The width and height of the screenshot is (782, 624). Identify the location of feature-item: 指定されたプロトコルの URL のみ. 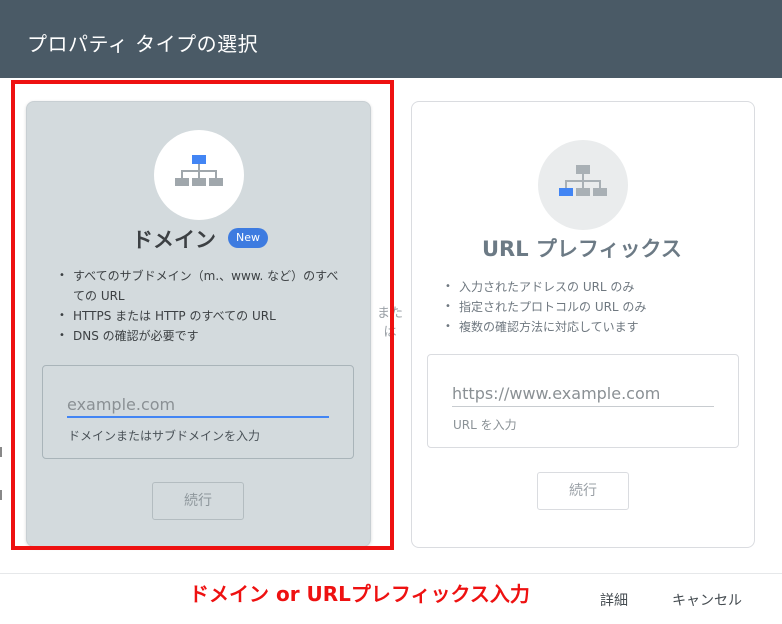
(588, 307).